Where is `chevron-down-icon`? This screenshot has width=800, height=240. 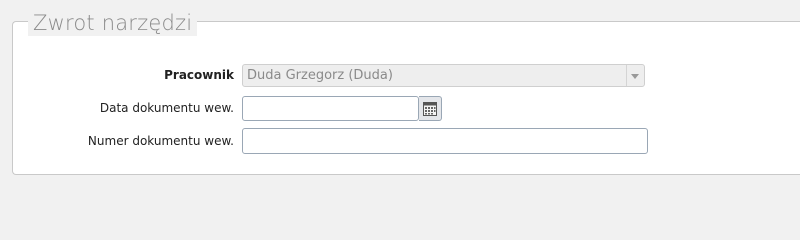
chevron-down-icon is located at coordinates (635, 75).